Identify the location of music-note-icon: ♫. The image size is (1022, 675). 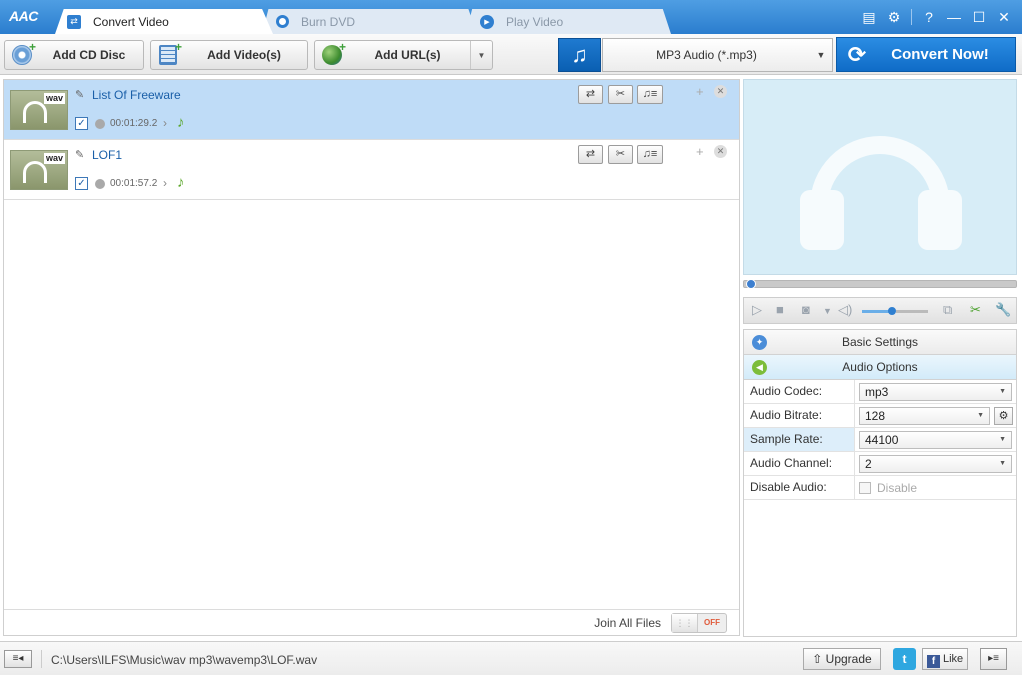
(579, 55).